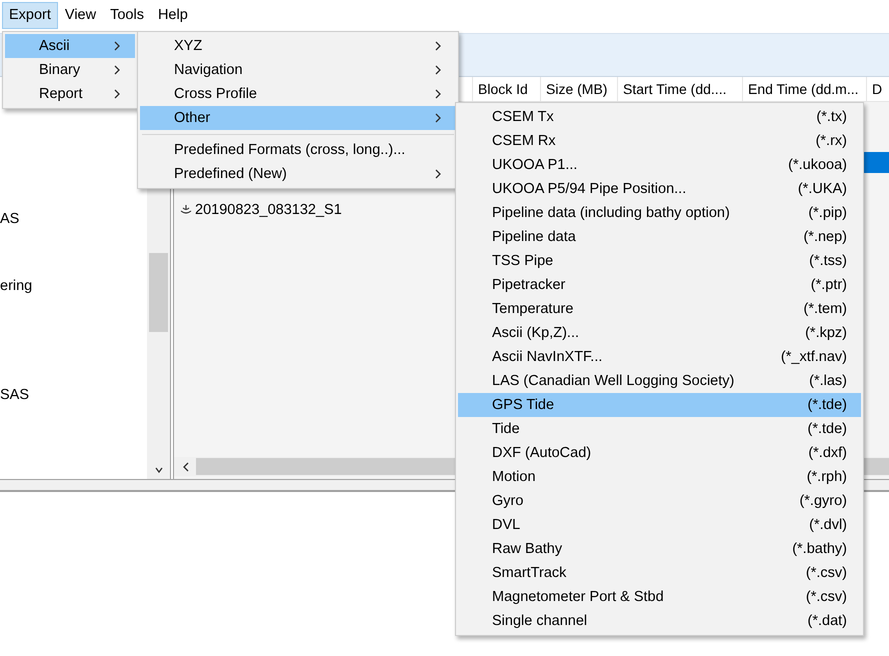 This screenshot has height=656, width=889. What do you see at coordinates (523, 117) in the screenshot?
I see `menu-item-label: CSEM Tx` at bounding box center [523, 117].